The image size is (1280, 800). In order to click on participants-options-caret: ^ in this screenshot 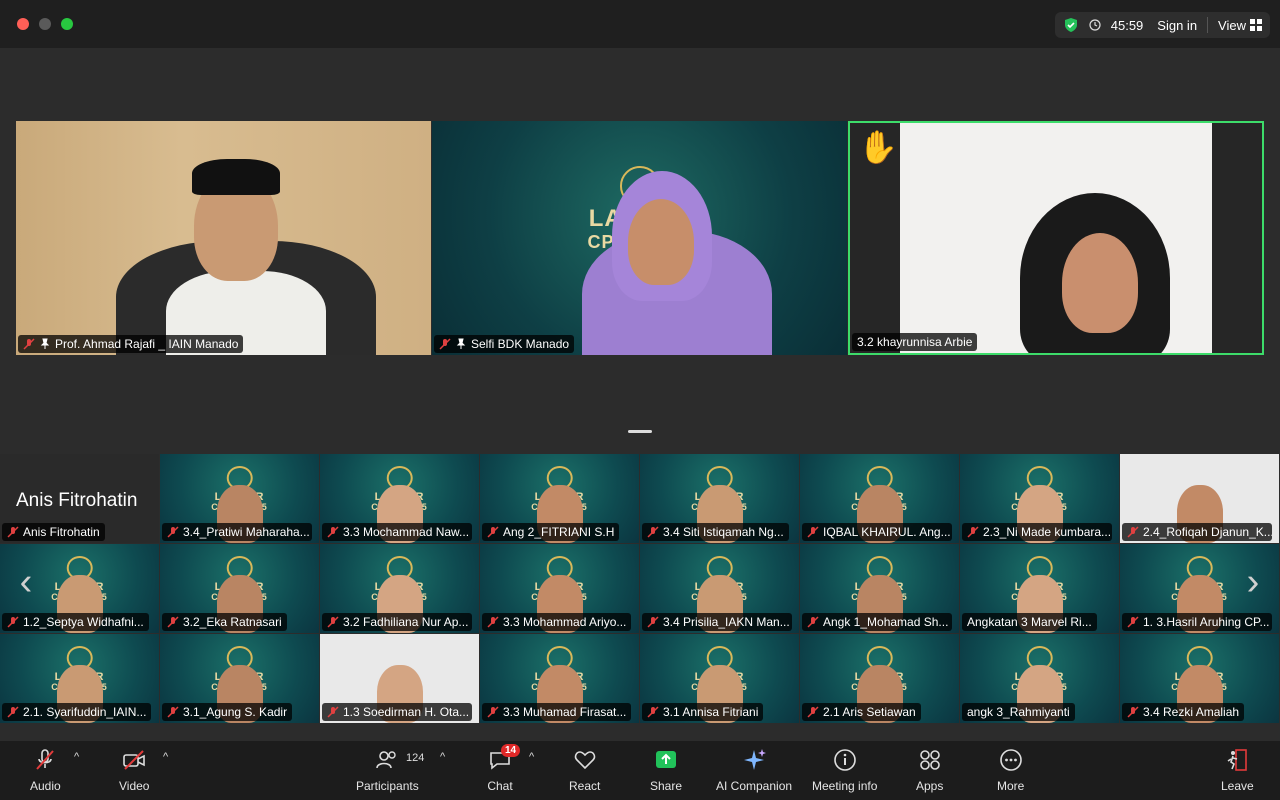, I will do `click(442, 757)`.